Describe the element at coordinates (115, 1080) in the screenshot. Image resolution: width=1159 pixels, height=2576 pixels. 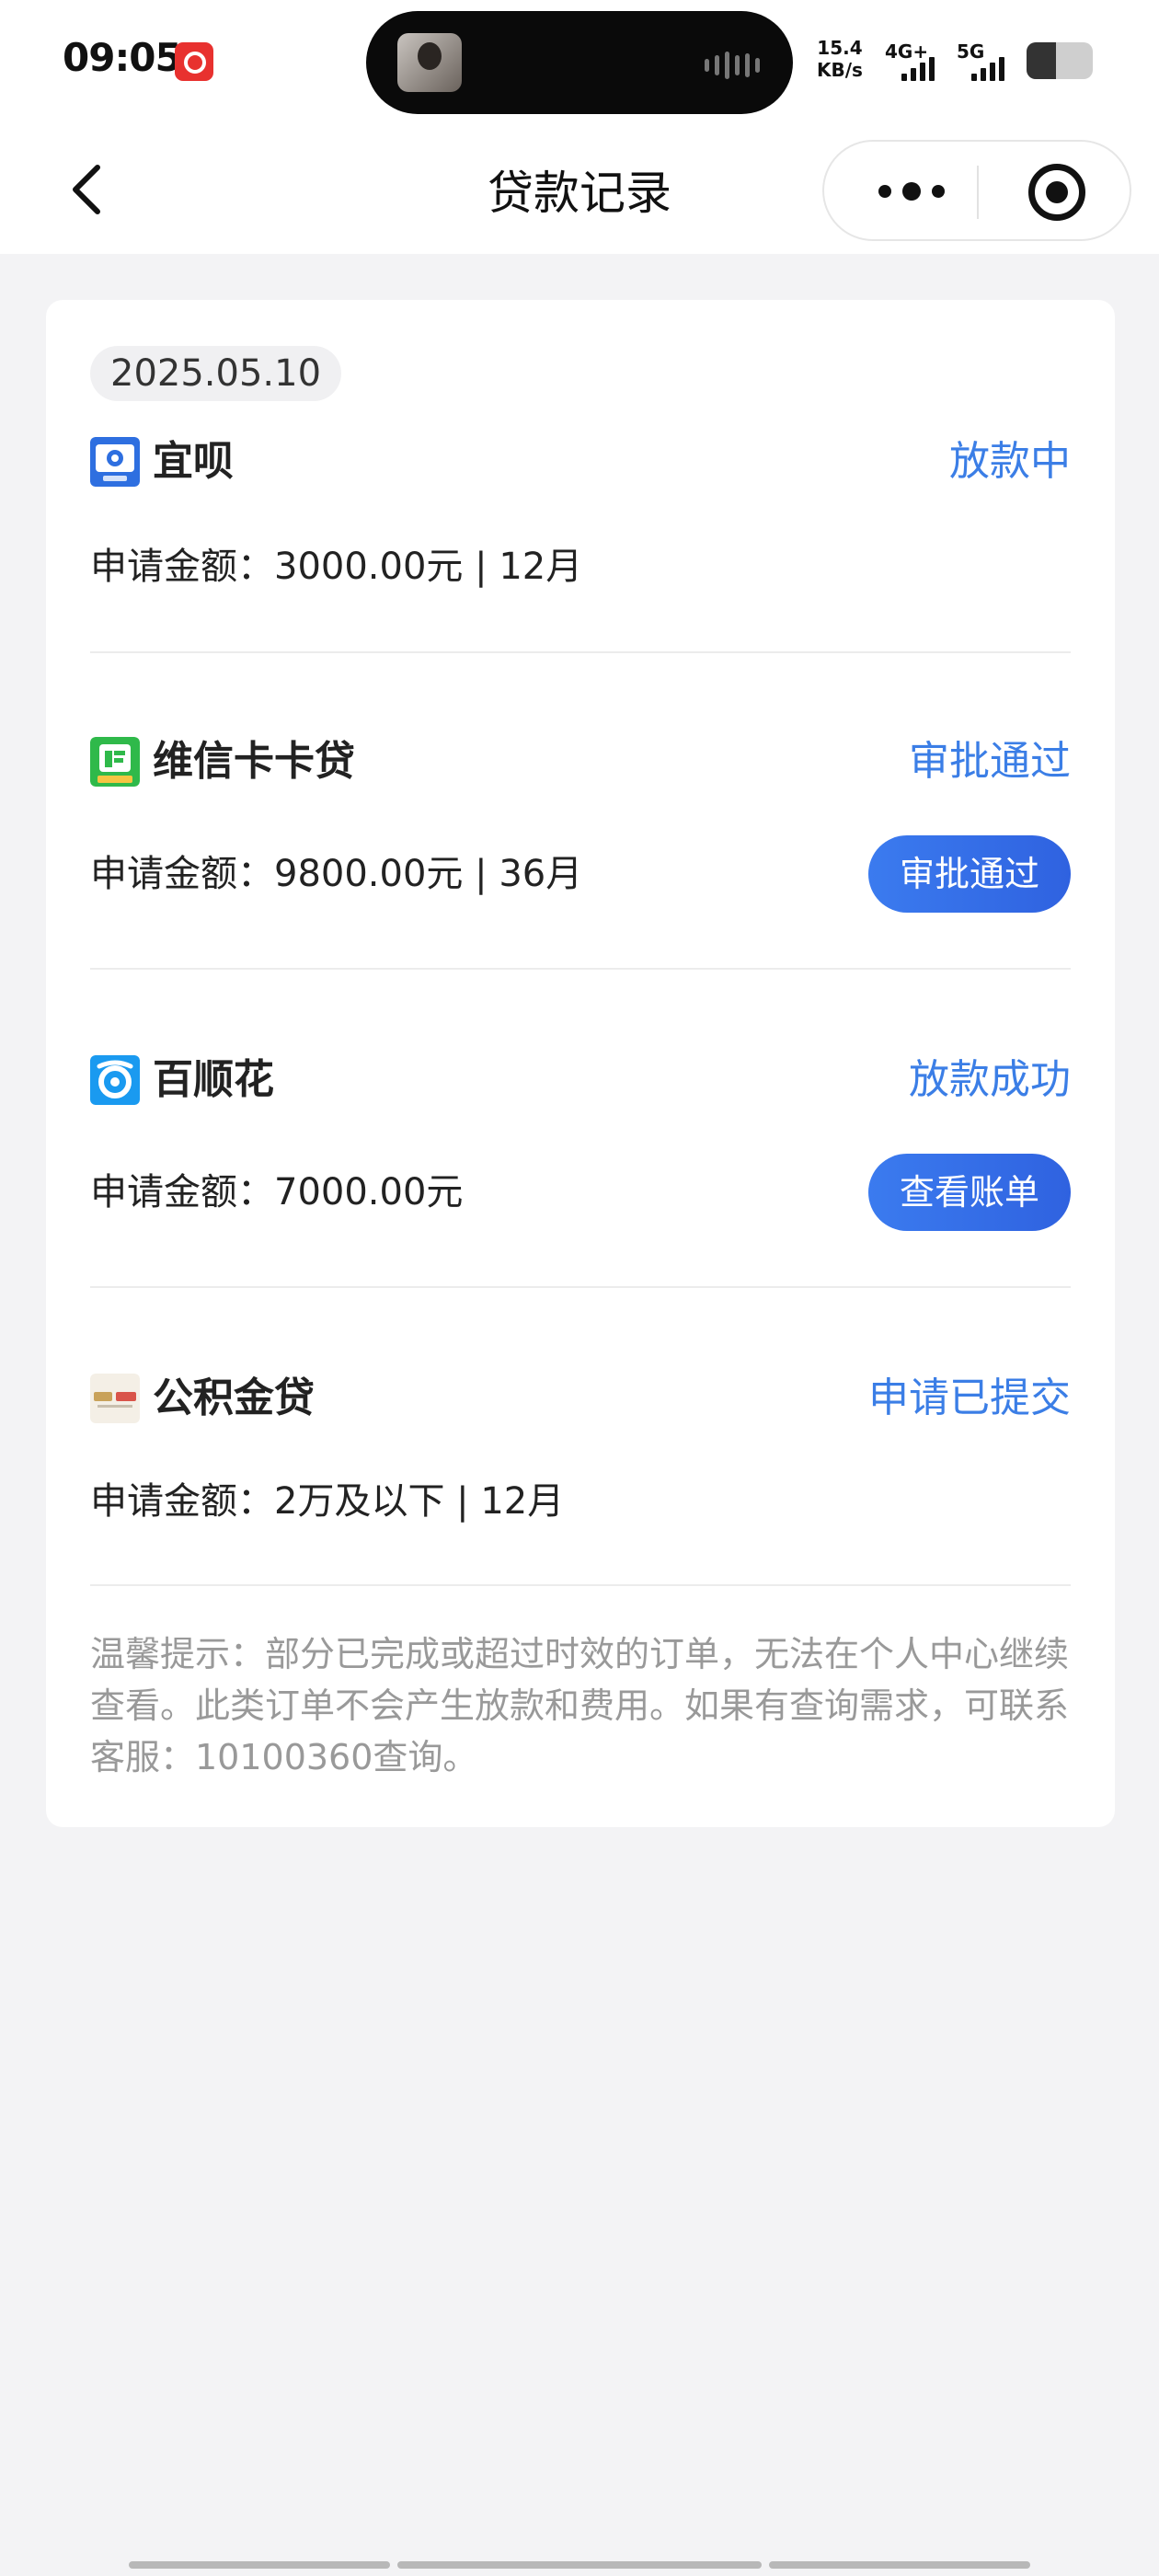
I see `baishunhua-logo-icon` at that location.